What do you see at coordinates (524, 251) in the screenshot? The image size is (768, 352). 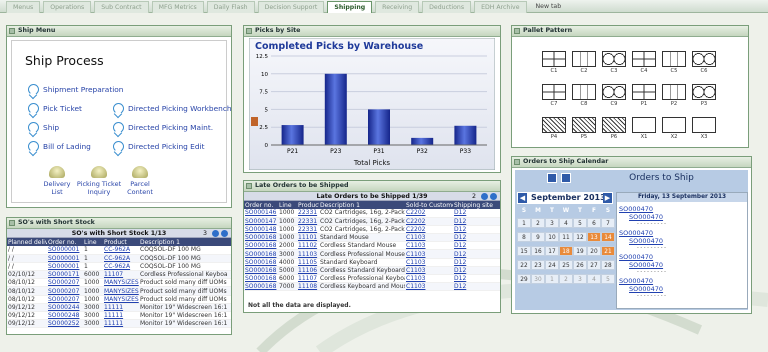 I see `calendar-day: 15` at bounding box center [524, 251].